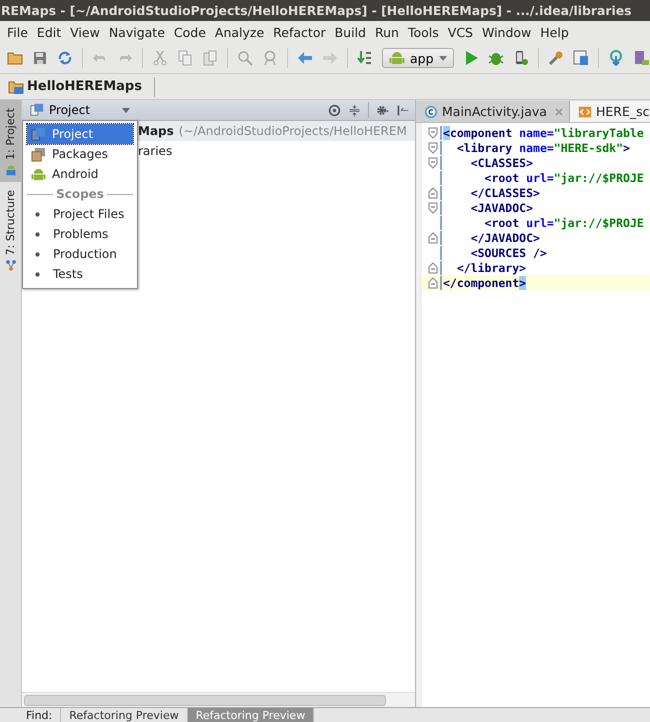 The height and width of the screenshot is (722, 650). What do you see at coordinates (459, 32) in the screenshot?
I see `menu-item: VCS` at bounding box center [459, 32].